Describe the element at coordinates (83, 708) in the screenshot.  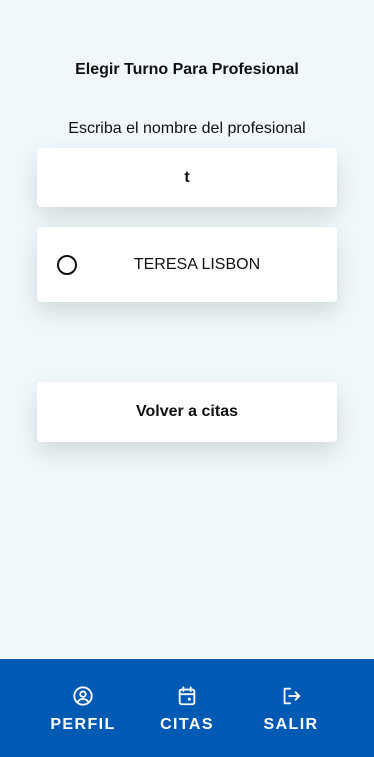
I see `nav-item-perfil: PERFIL` at that location.